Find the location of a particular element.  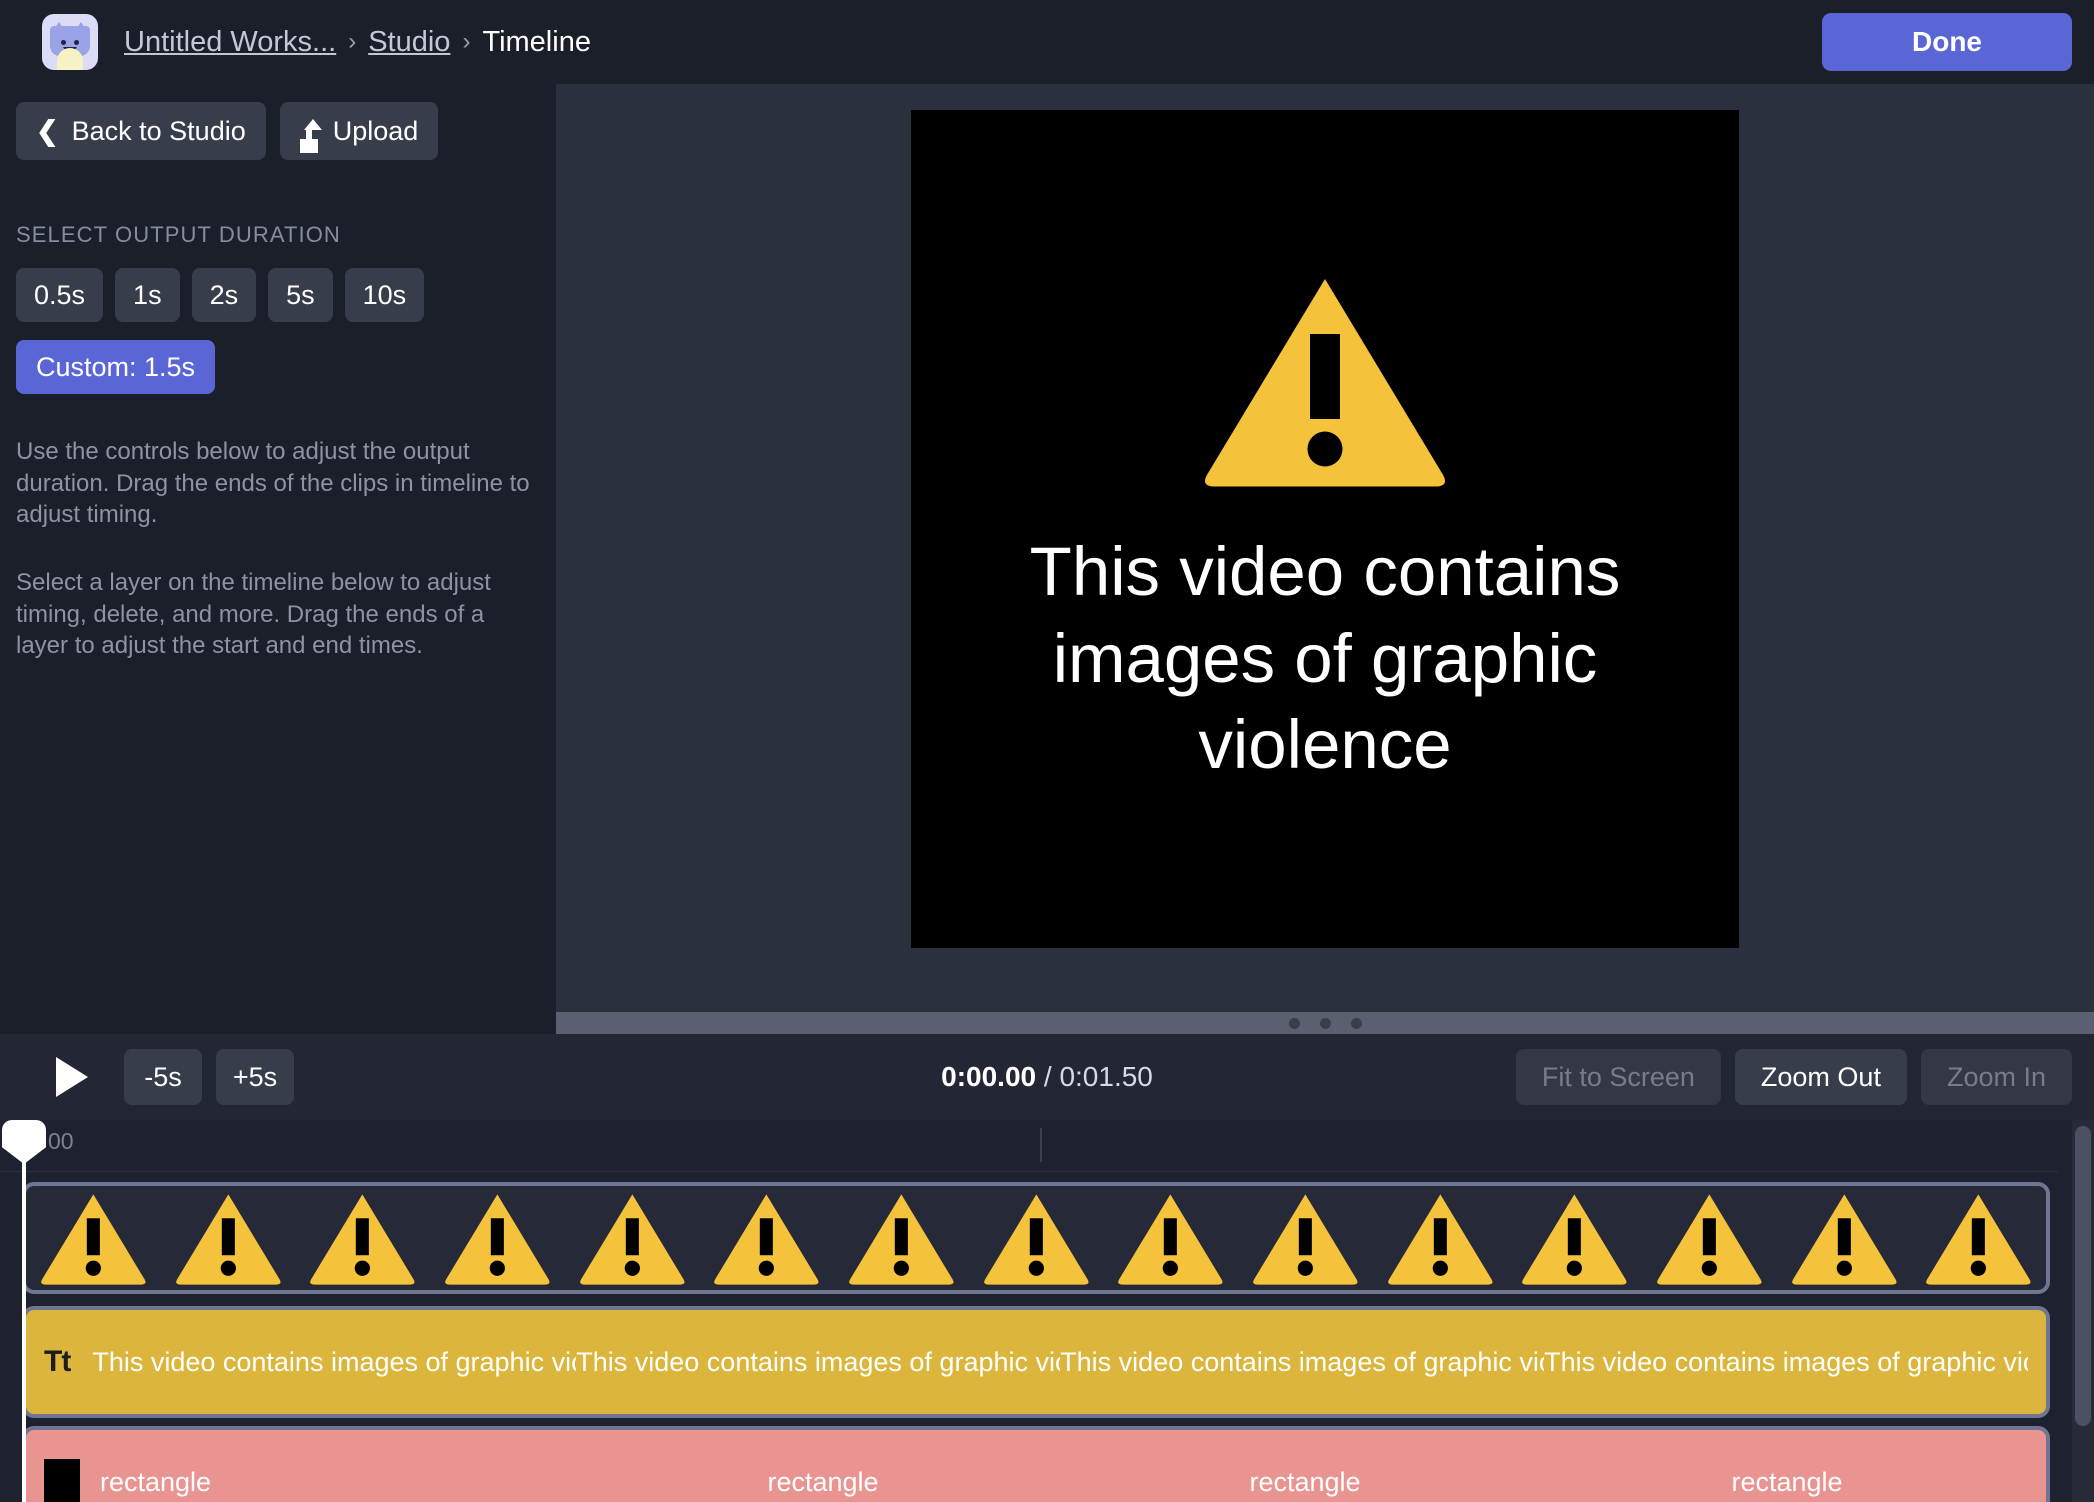

text-tool-icon: Tt is located at coordinates (57, 1361).